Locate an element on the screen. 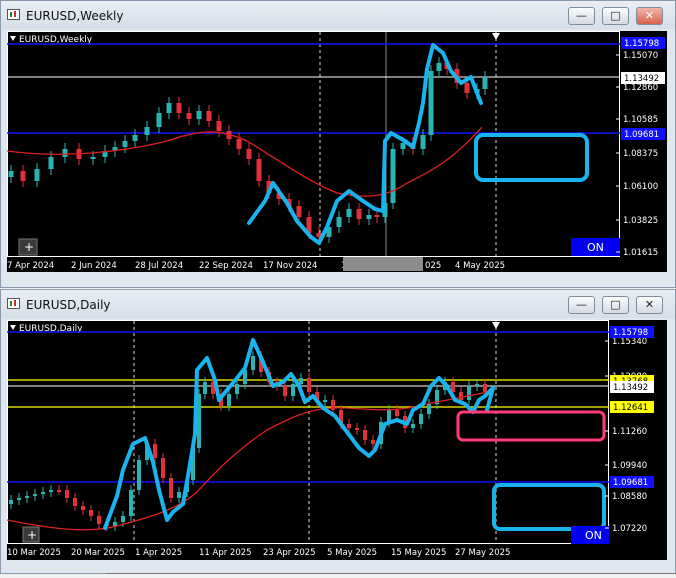 The image size is (676, 578). date-label: 27 May 2025 is located at coordinates (482, 553).